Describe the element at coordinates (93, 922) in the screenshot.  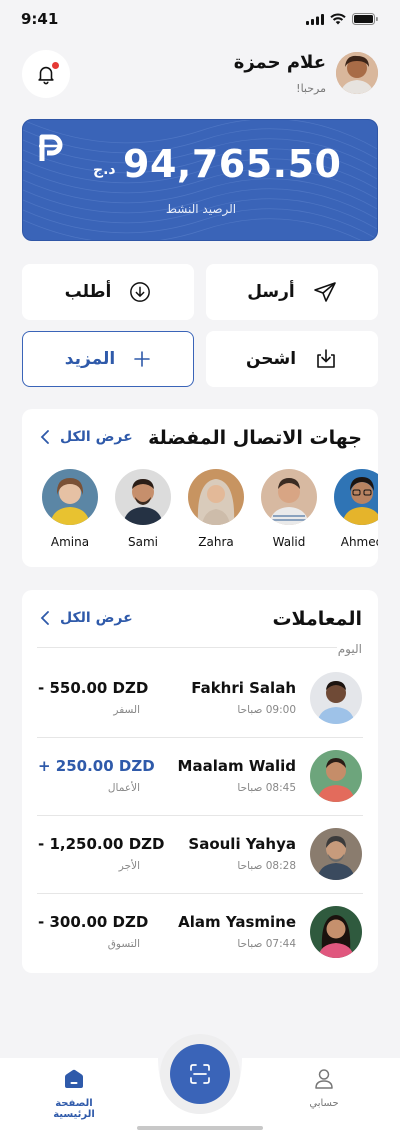
I see `transaction-amount: - 300.00 DZD` at that location.